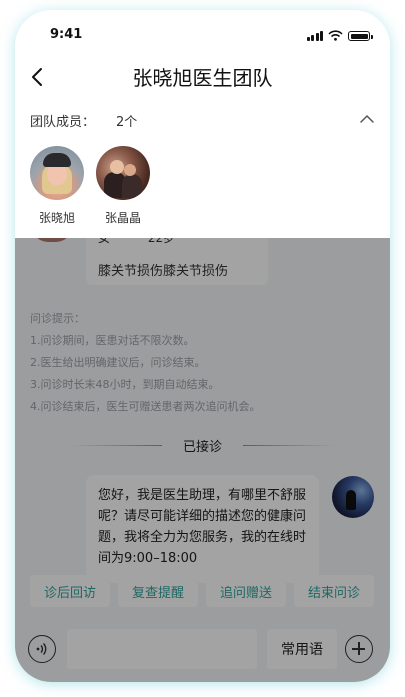 Image resolution: width=405 pixels, height=697 pixels. I want to click on wifi-icon, so click(335, 35).